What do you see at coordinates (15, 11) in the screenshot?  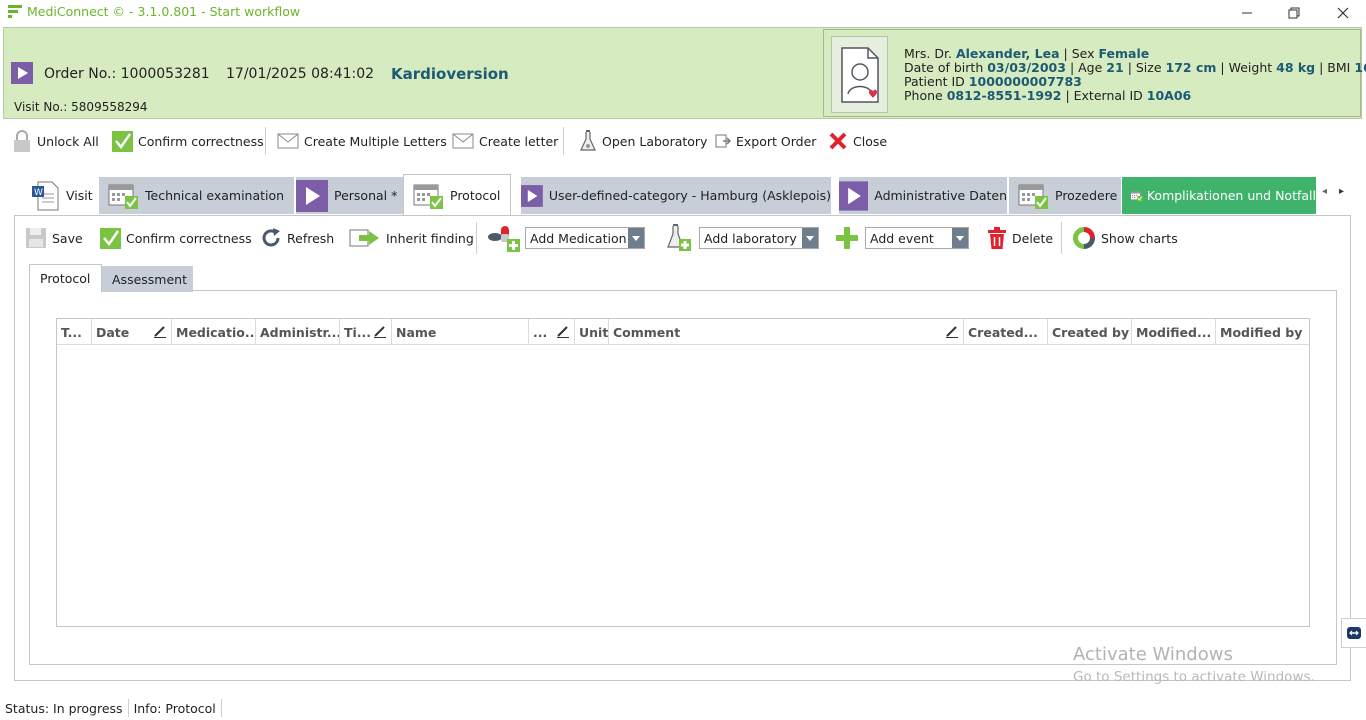 I see `app-logo-icon` at bounding box center [15, 11].